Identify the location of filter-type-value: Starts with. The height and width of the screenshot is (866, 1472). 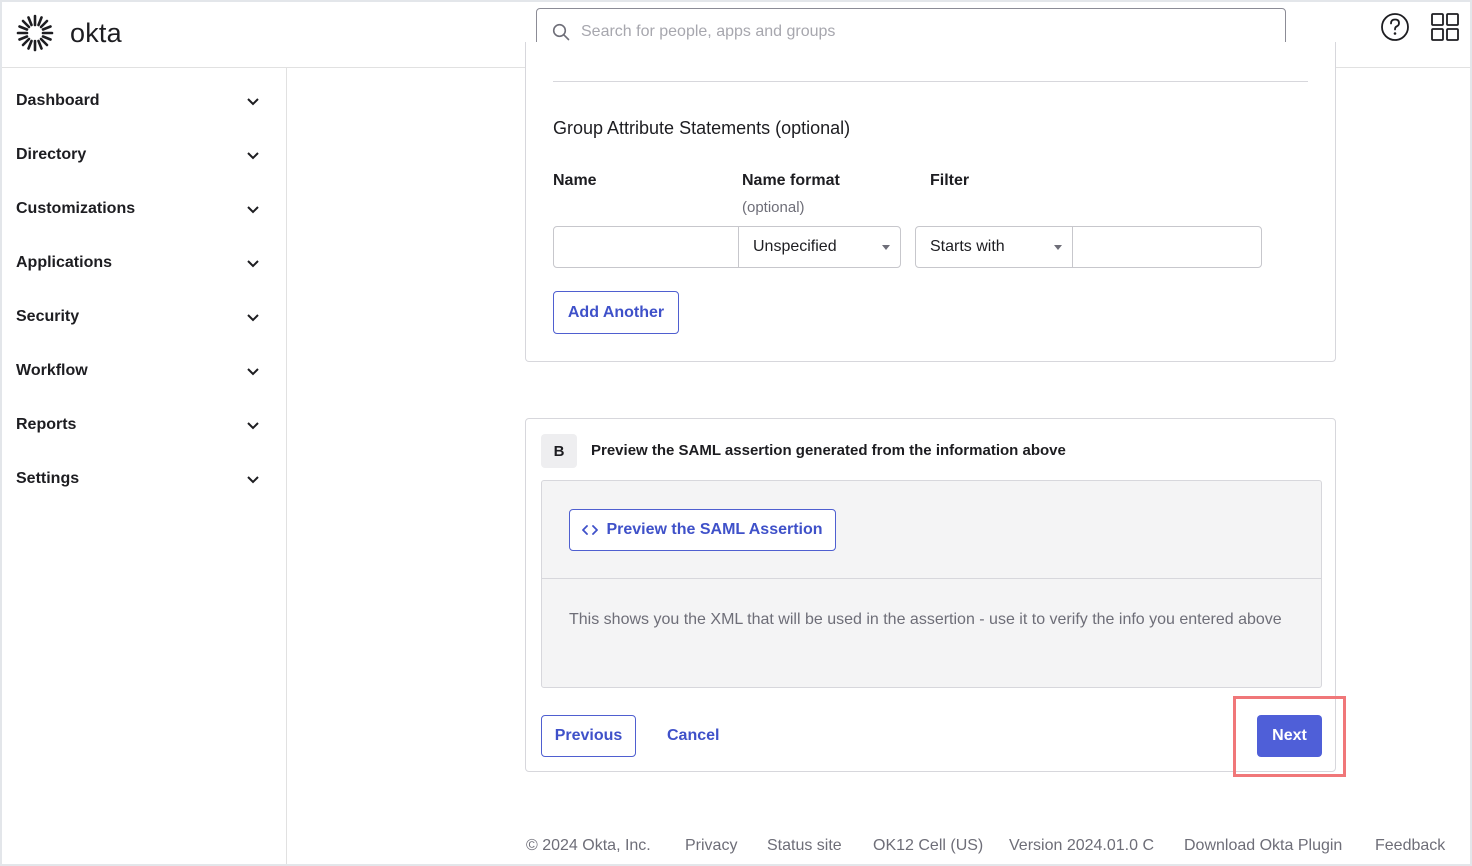
(967, 246).